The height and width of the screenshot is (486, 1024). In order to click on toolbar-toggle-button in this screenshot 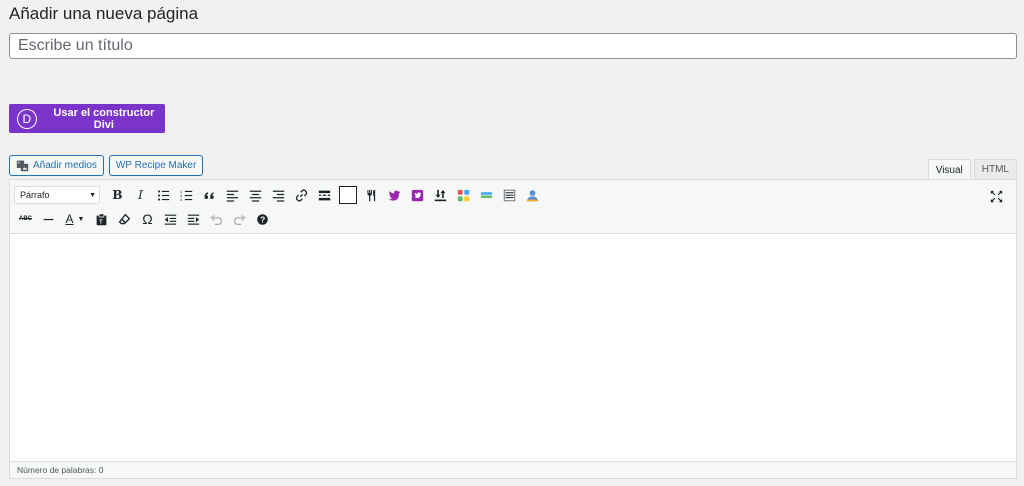, I will do `click(348, 195)`.